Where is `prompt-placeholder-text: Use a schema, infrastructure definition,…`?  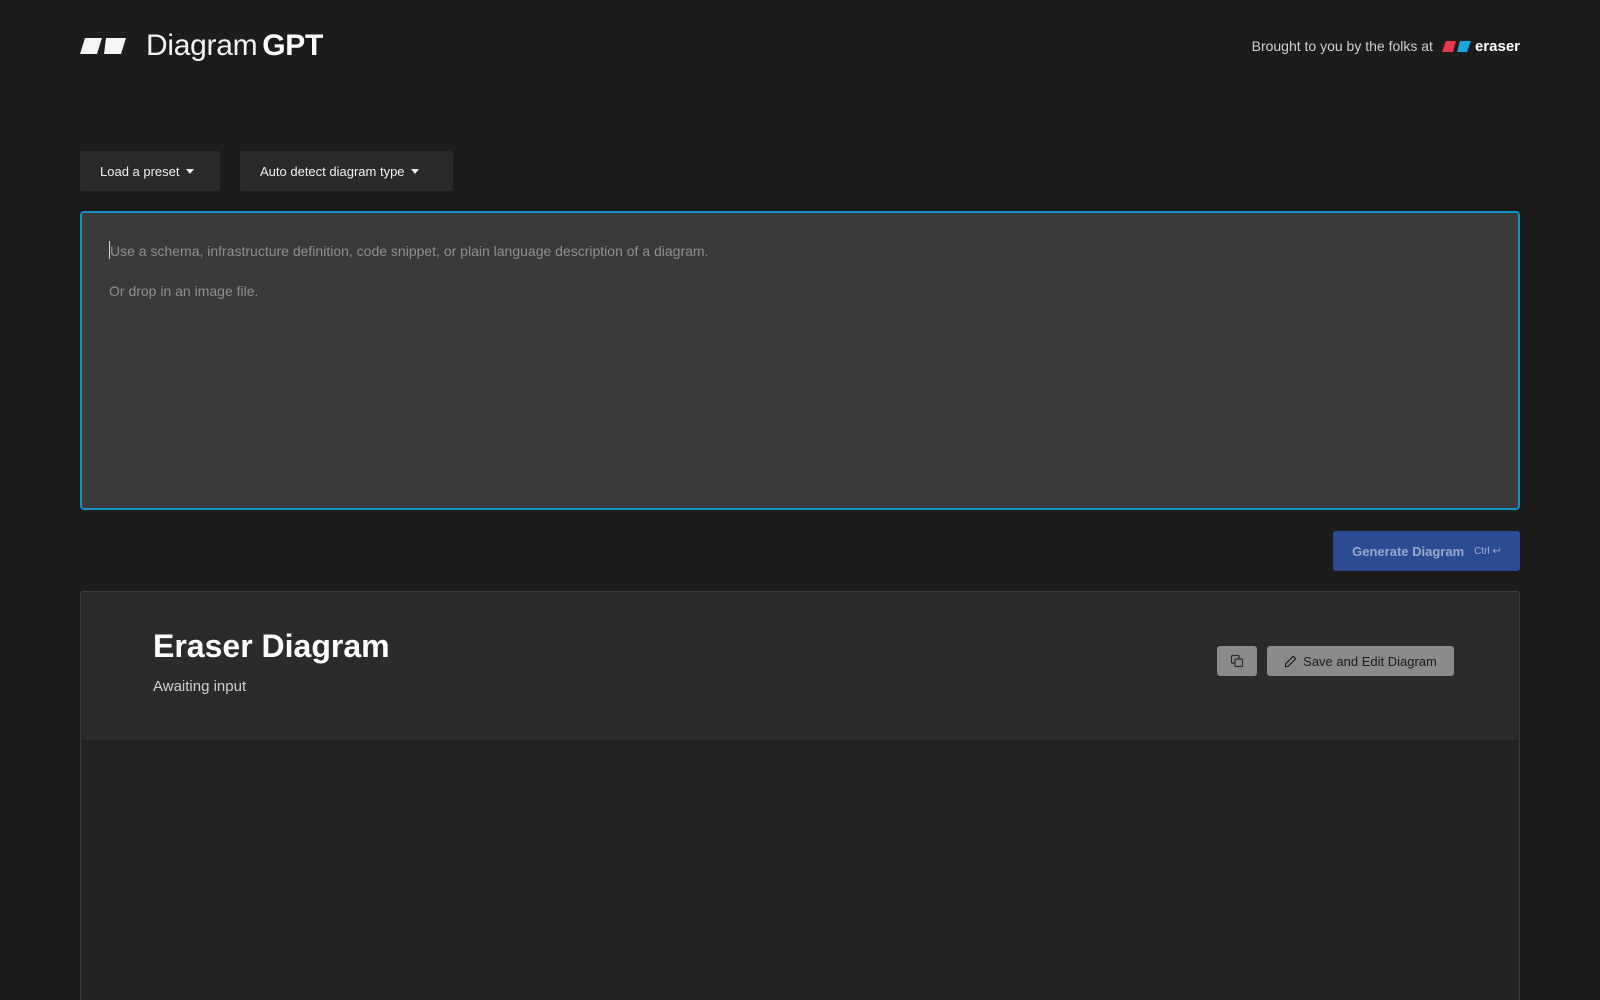 prompt-placeholder-text: Use a schema, infrastructure definition,… is located at coordinates (409, 251).